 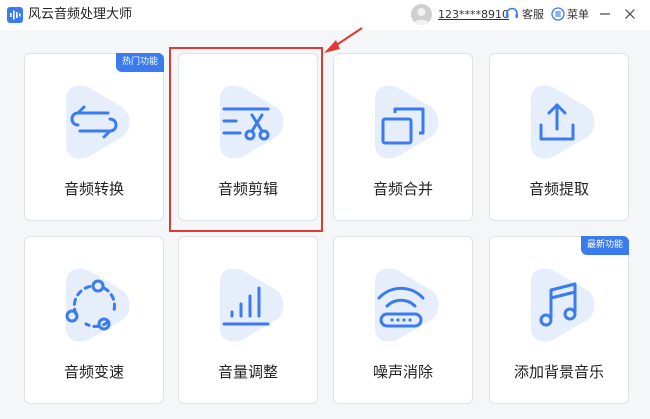 What do you see at coordinates (558, 189) in the screenshot?
I see `feature-label: 音频提取` at bounding box center [558, 189].